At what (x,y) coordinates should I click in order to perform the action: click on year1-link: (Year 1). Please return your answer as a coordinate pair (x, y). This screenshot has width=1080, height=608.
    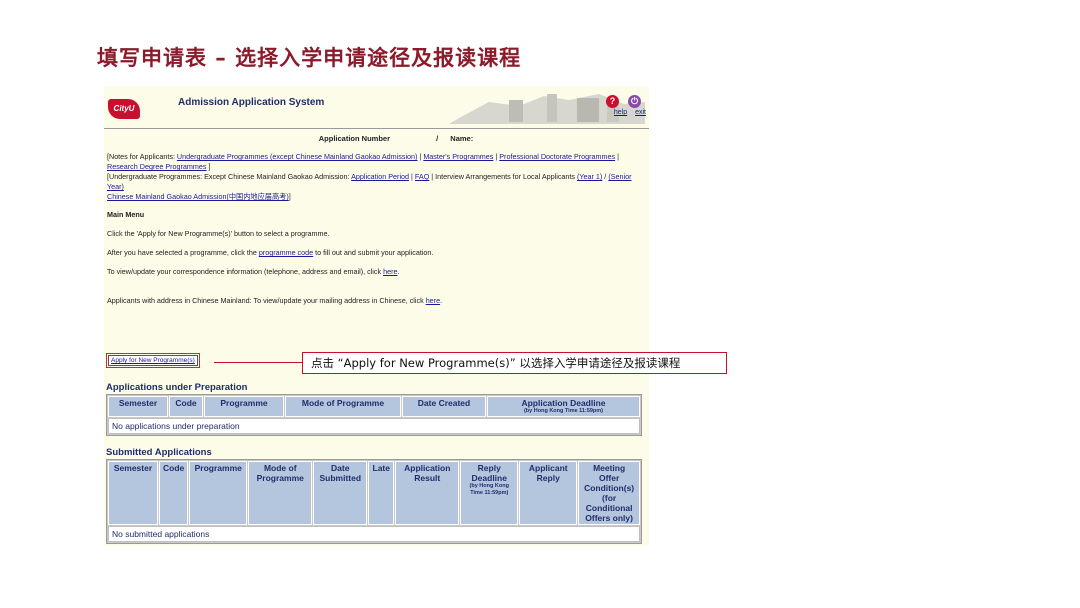
    Looking at the image, I should click on (589, 176).